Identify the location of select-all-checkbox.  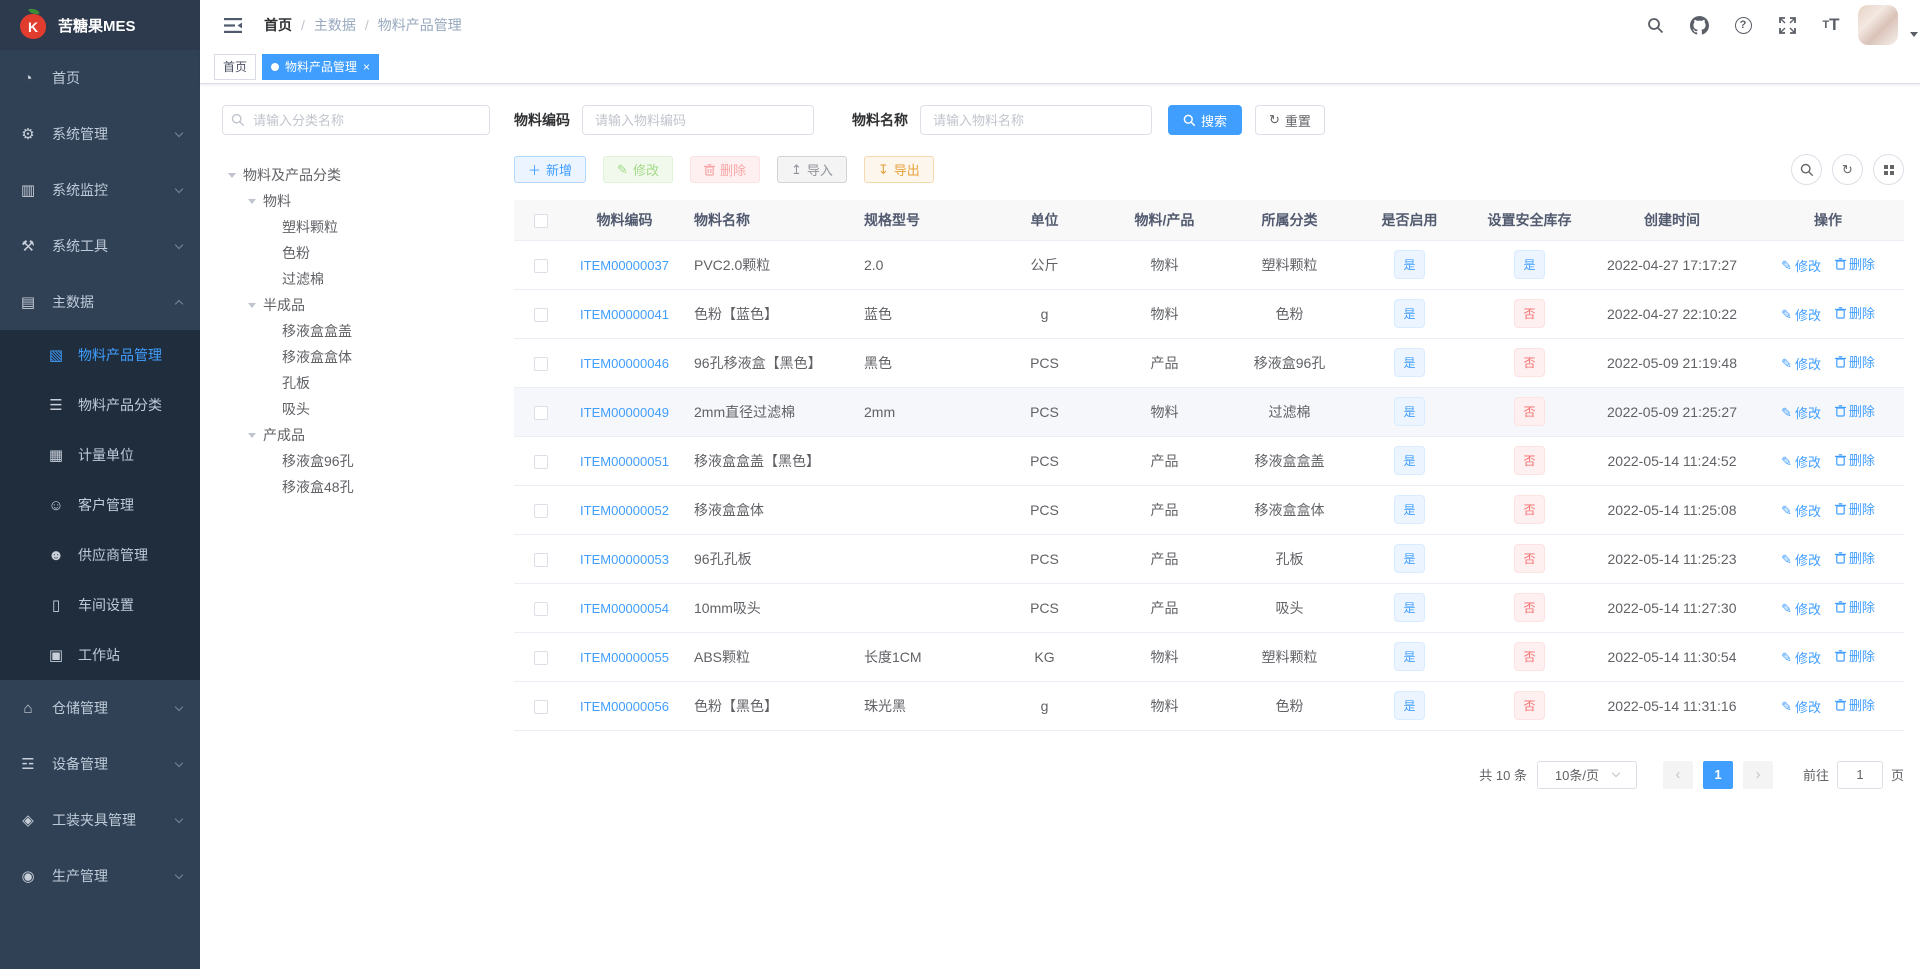
(540, 220).